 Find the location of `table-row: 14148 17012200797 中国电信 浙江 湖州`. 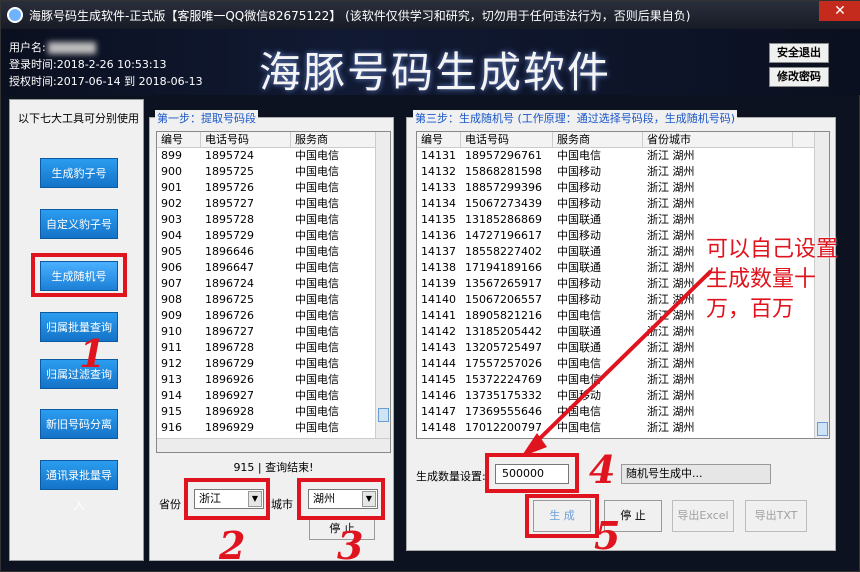

table-row: 14148 17012200797 中国电信 浙江 湖州 is located at coordinates (623, 428).